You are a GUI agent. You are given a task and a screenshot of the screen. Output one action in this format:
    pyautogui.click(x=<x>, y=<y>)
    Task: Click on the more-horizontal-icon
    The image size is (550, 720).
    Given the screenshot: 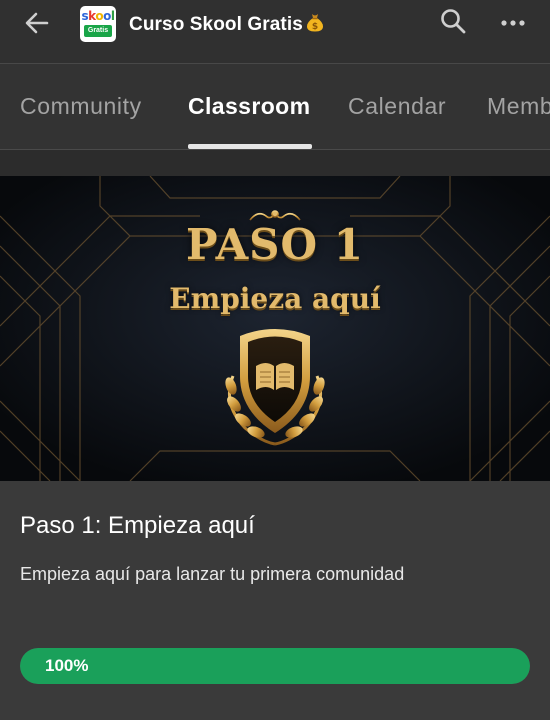 What is the action you would take?
    pyautogui.click(x=513, y=23)
    